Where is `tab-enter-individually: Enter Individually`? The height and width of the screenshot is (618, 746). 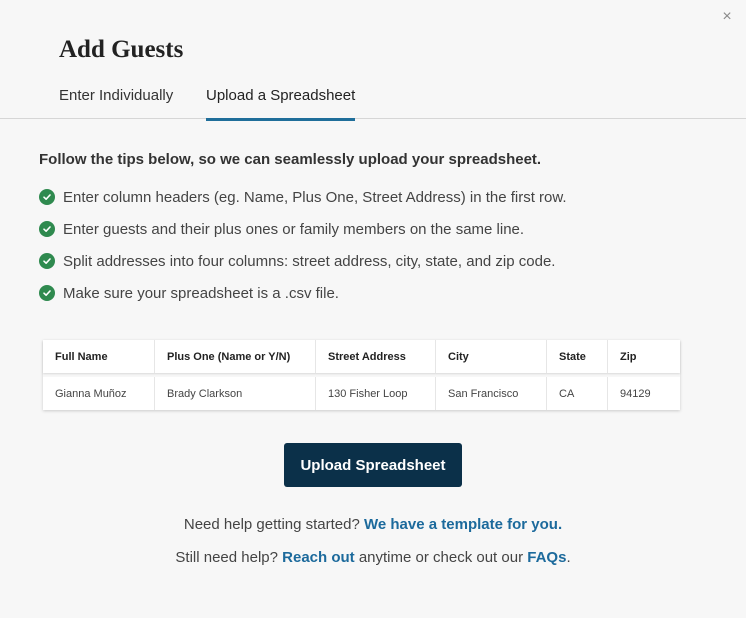
tab-enter-individually: Enter Individually is located at coordinates (116, 99).